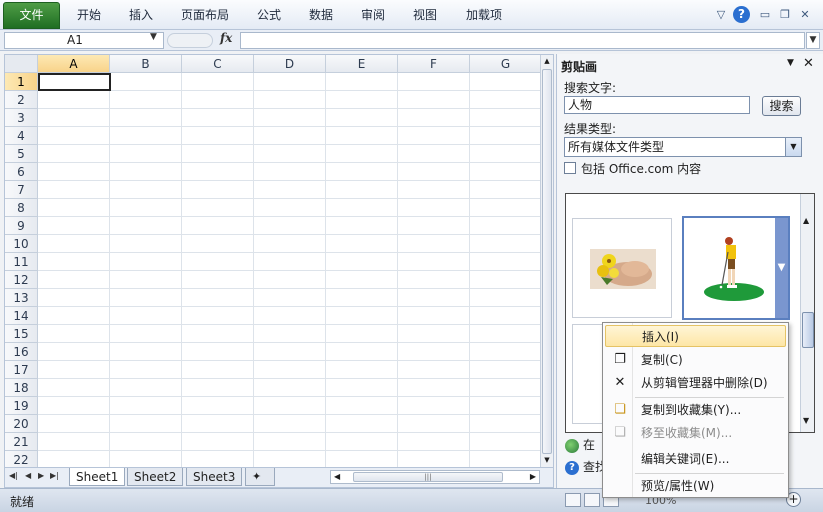  What do you see at coordinates (218, 64) in the screenshot?
I see `column-header: C` at bounding box center [218, 64].